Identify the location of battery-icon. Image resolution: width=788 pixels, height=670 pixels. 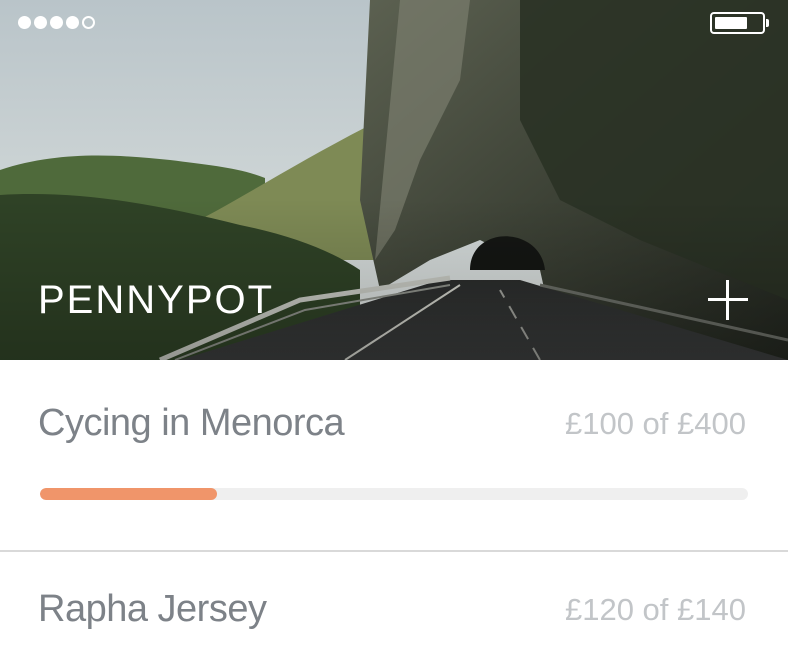
(739, 23).